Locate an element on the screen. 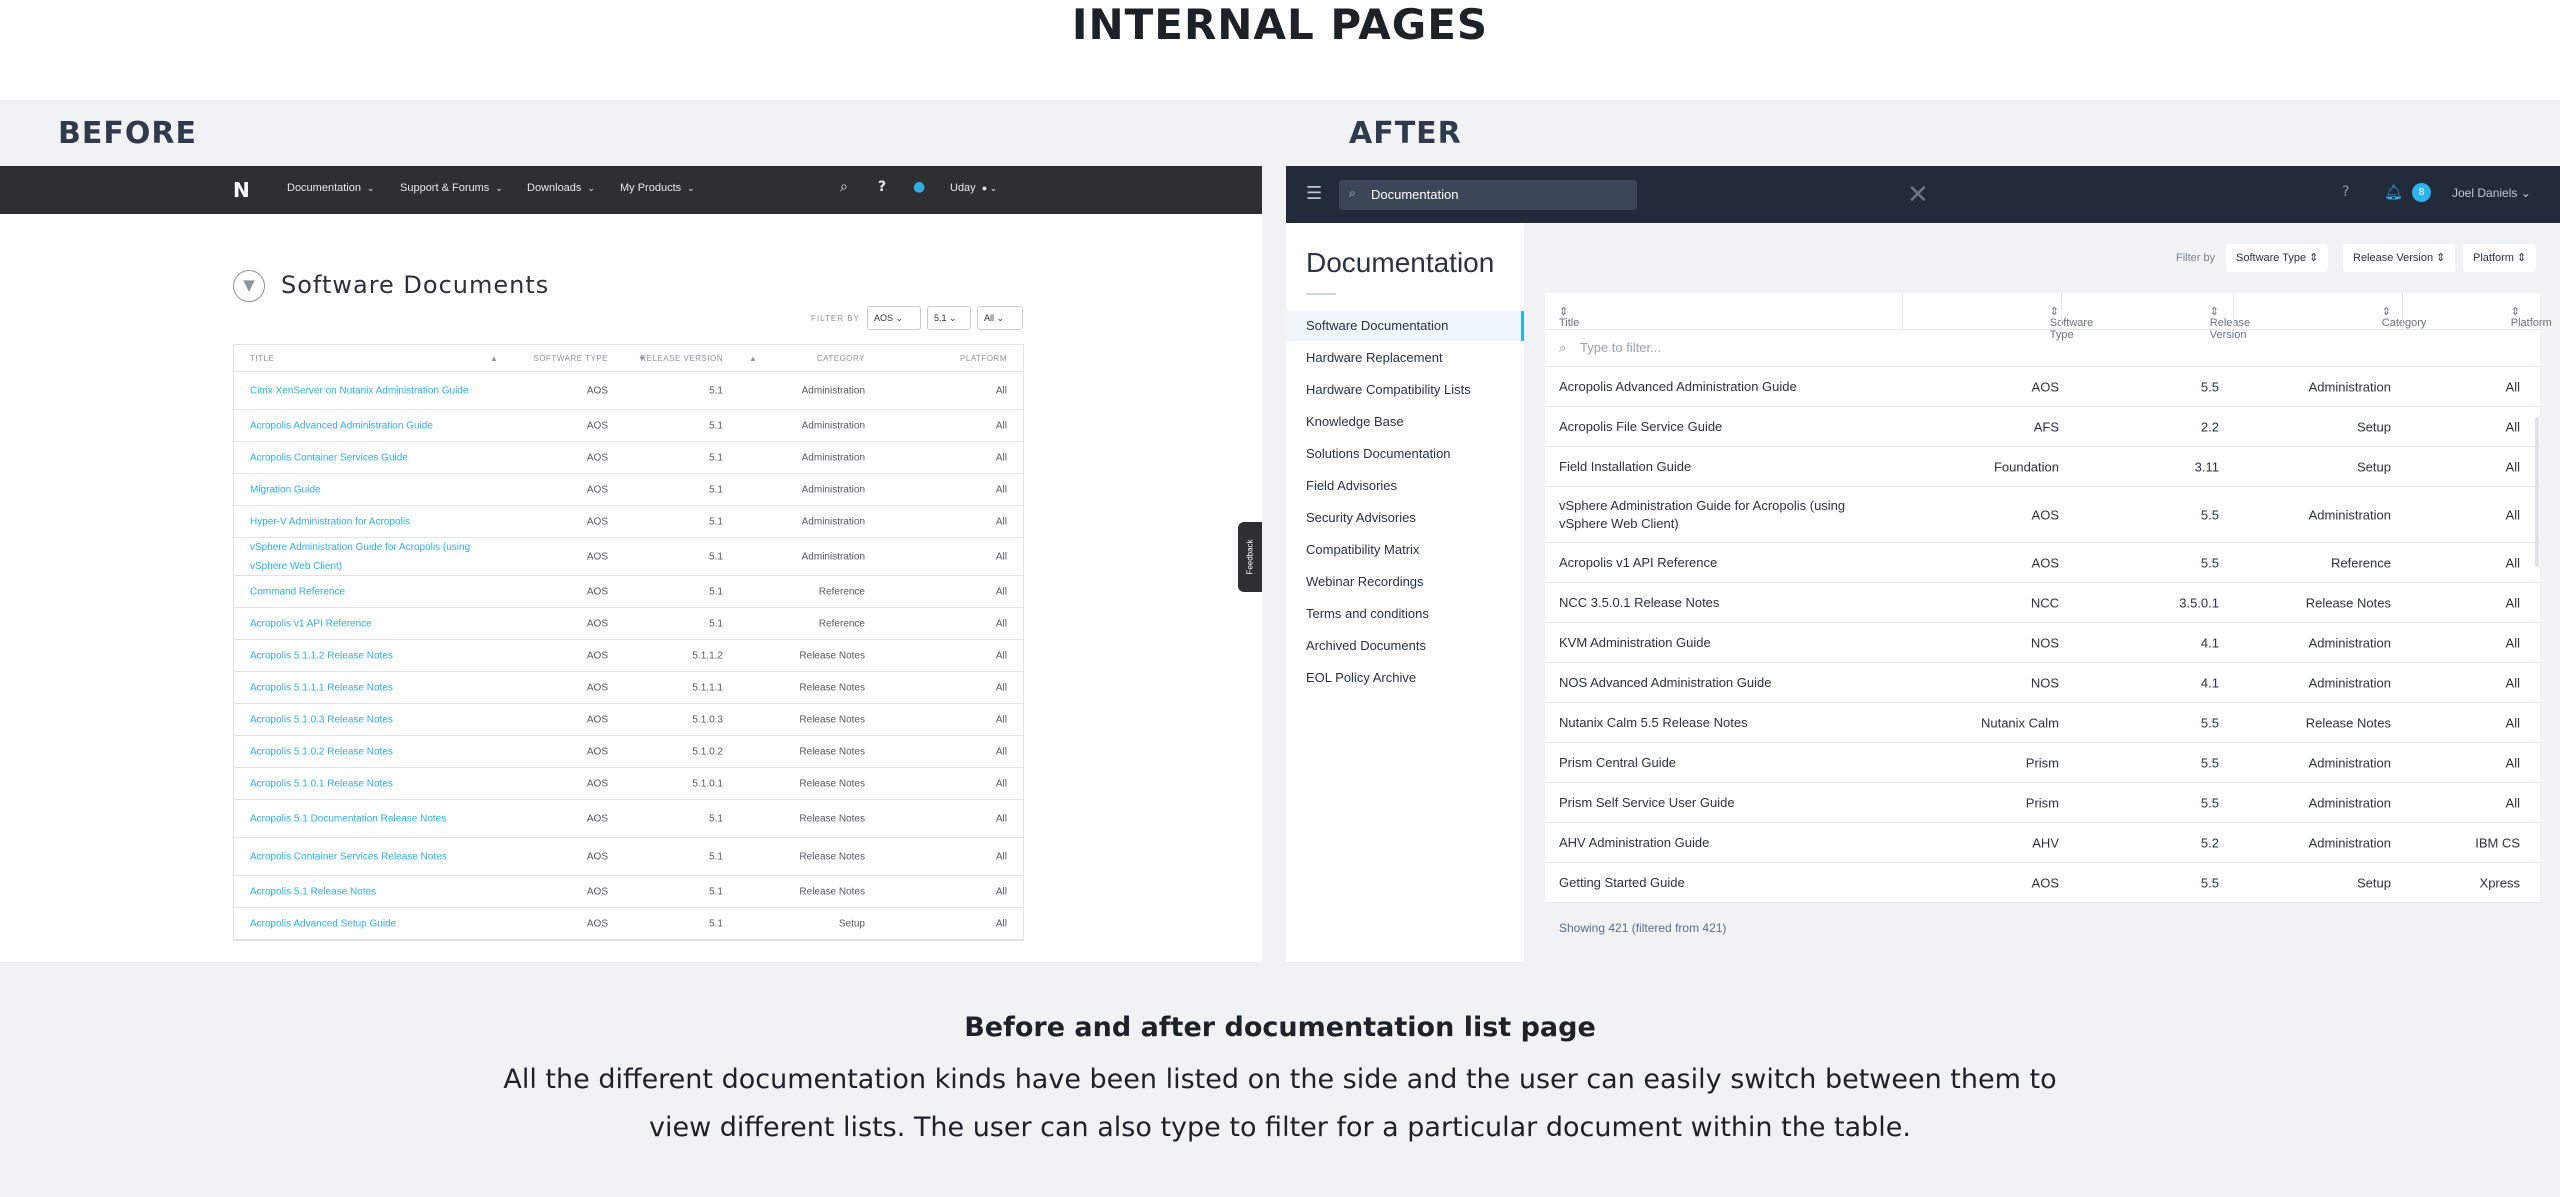 The width and height of the screenshot is (2560, 1197). user-menu: Joel Daniels ⌄ is located at coordinates (2491, 193).